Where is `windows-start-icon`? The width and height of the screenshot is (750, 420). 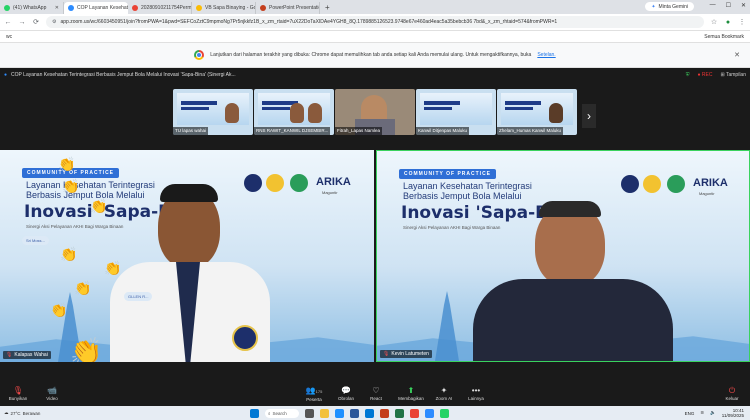
windows-start-icon is located at coordinates (254, 413).